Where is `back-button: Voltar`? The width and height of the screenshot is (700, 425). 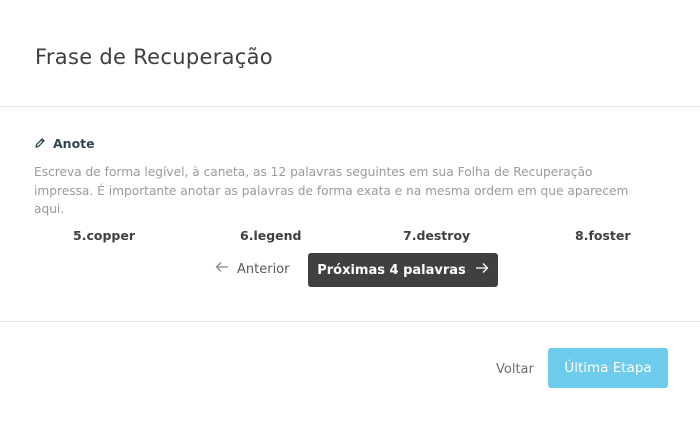 back-button: Voltar is located at coordinates (515, 369).